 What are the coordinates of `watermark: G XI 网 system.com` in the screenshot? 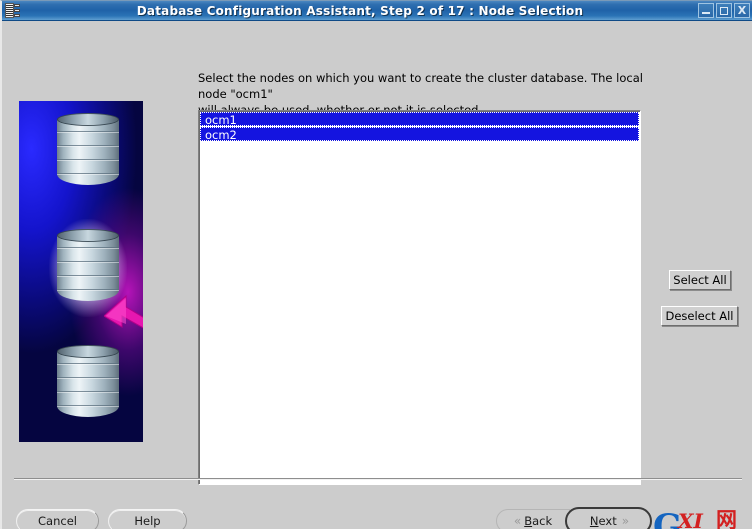 It's located at (702, 519).